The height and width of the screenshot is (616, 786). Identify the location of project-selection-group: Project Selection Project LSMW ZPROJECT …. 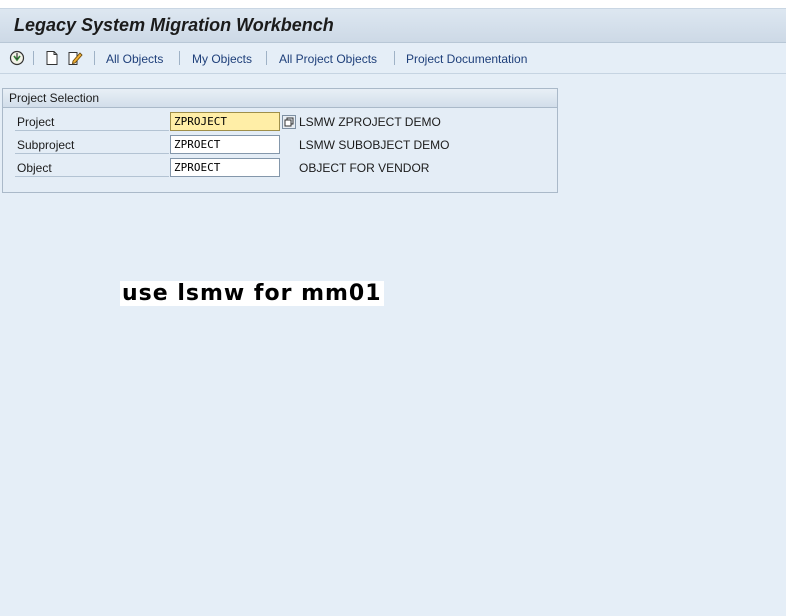
(280, 140).